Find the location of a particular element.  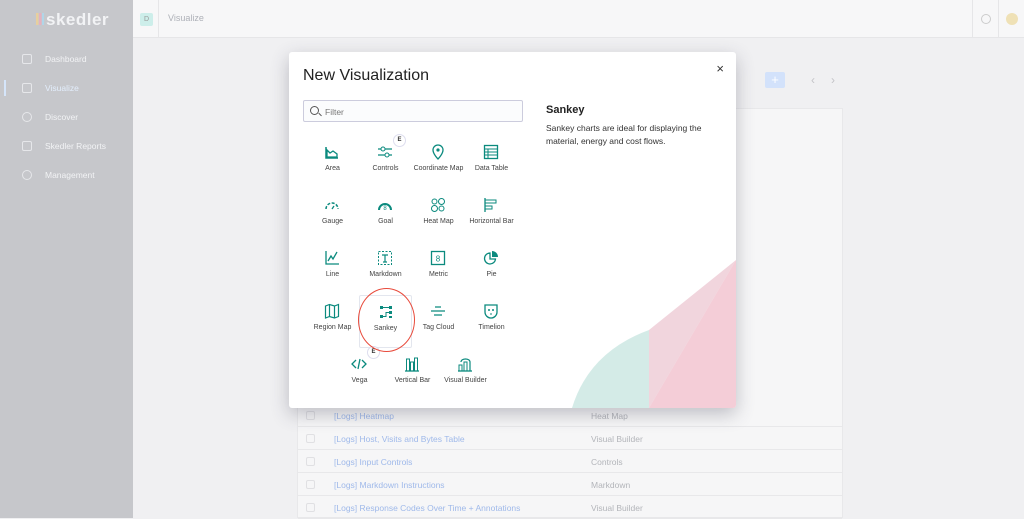

horizontal-bar-icon is located at coordinates (490, 205).